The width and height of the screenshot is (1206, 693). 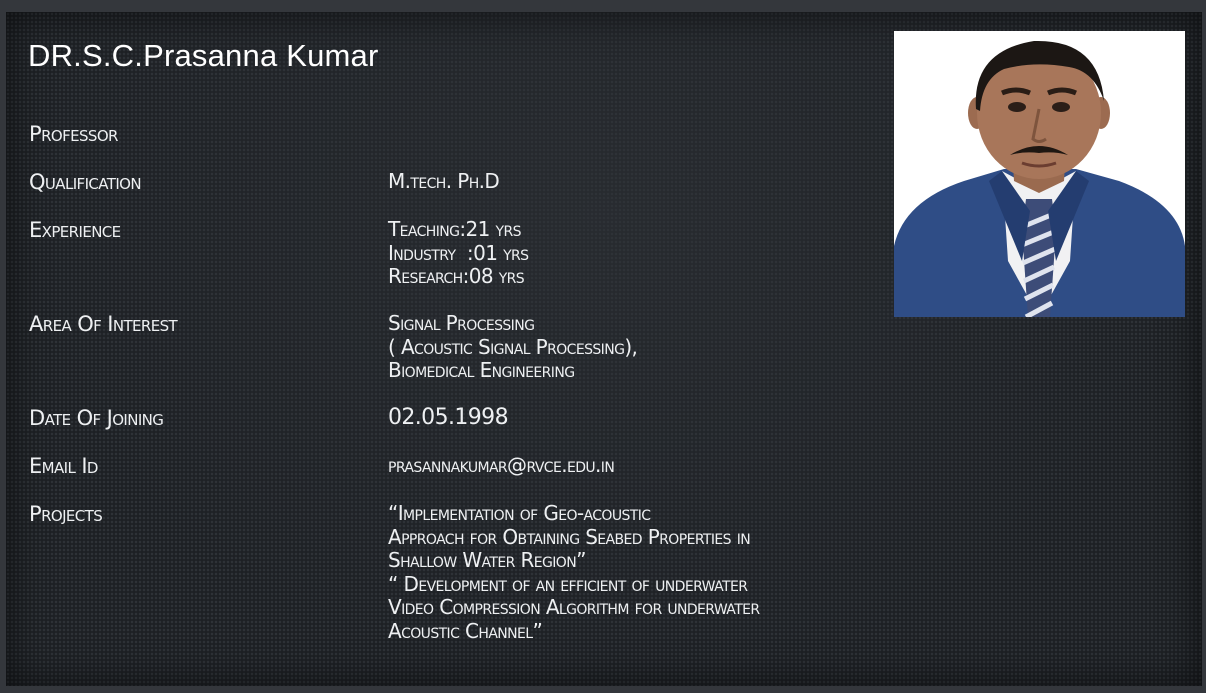 What do you see at coordinates (203, 55) in the screenshot?
I see `page-title: DR.S.C.Prasanna Kumar` at bounding box center [203, 55].